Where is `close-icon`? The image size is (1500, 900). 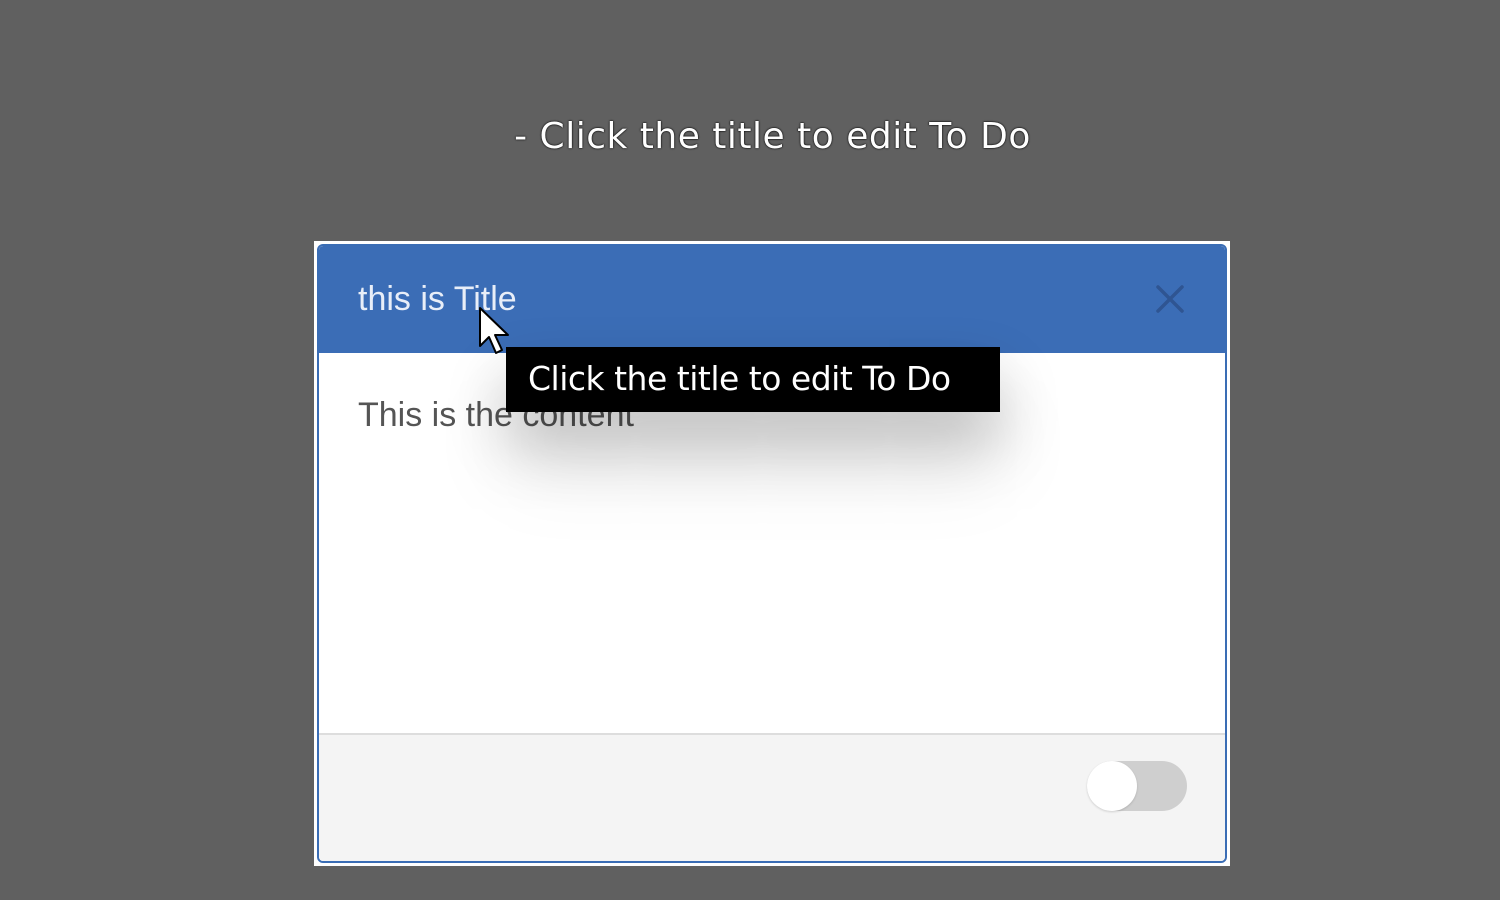 close-icon is located at coordinates (1170, 299).